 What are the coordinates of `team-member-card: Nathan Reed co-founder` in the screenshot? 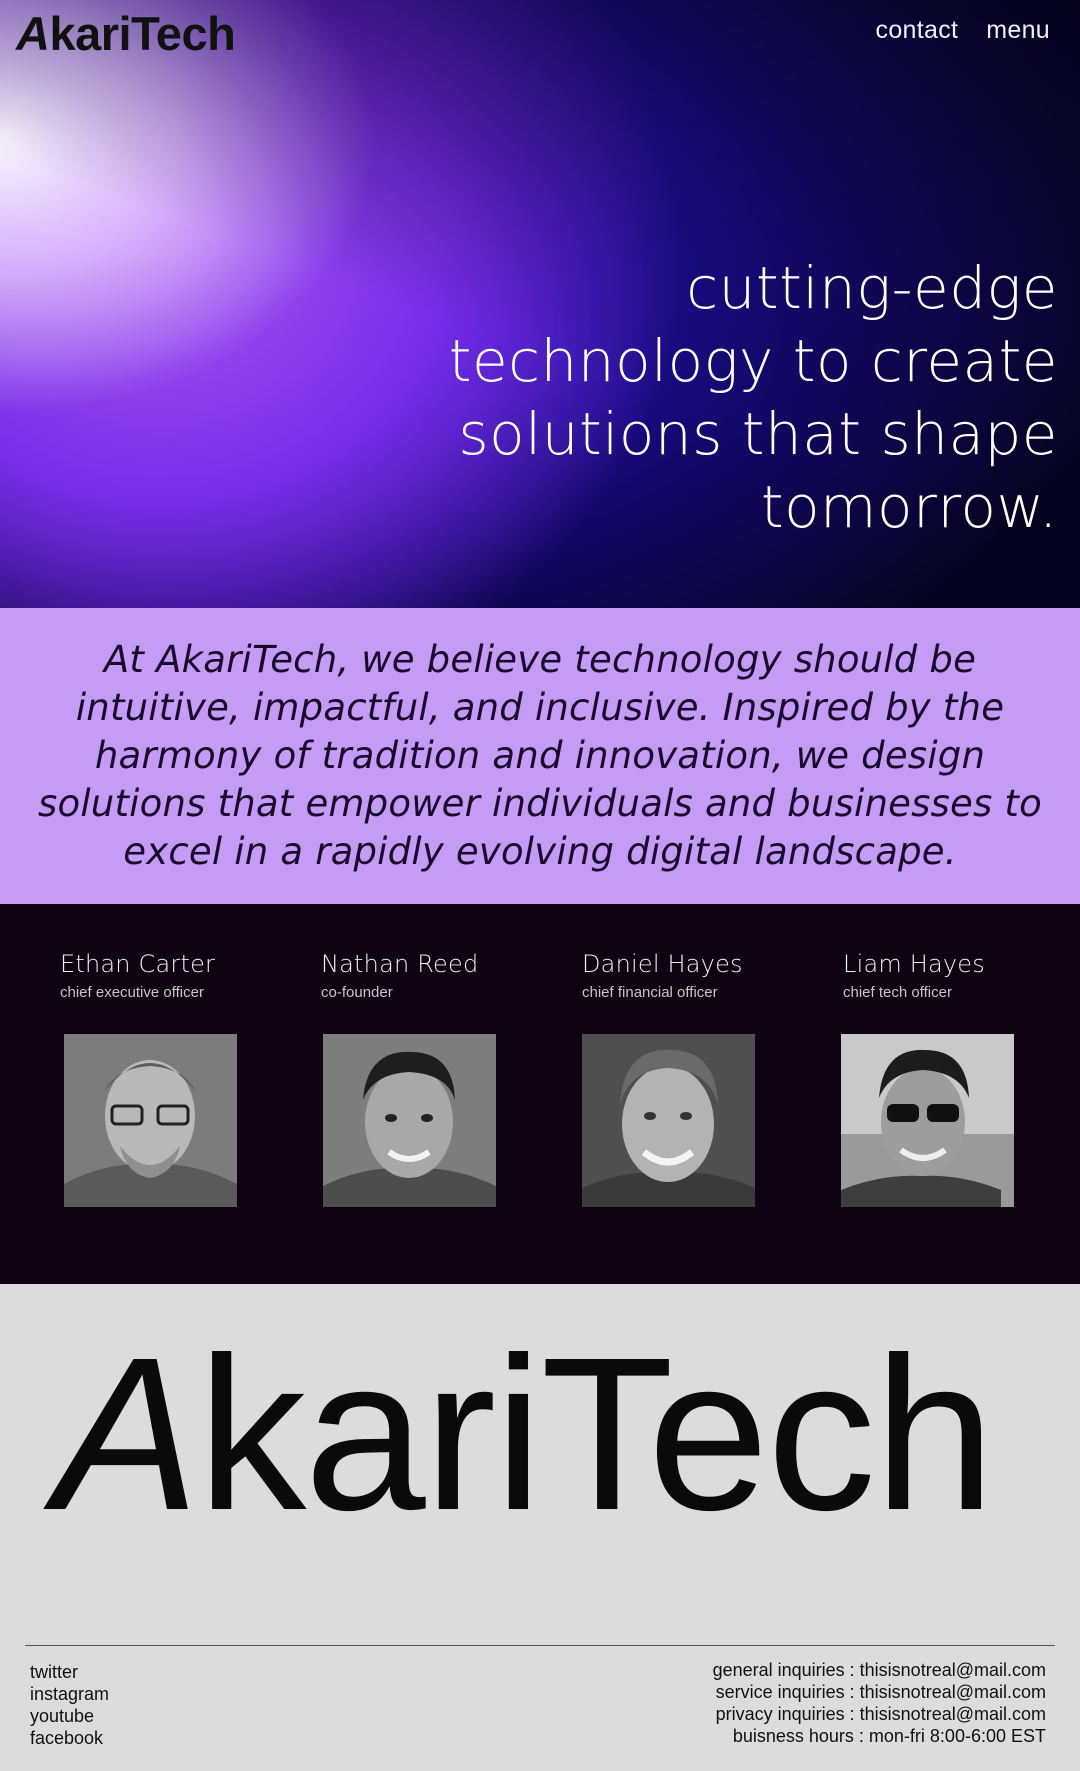 It's located at (441, 975).